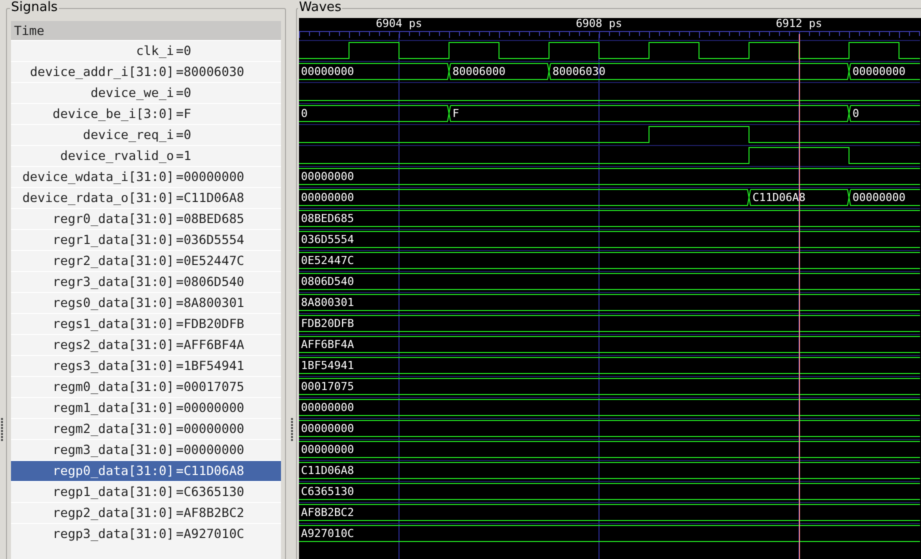  Describe the element at coordinates (184, 113) in the screenshot. I see `signal-value: =F` at that location.